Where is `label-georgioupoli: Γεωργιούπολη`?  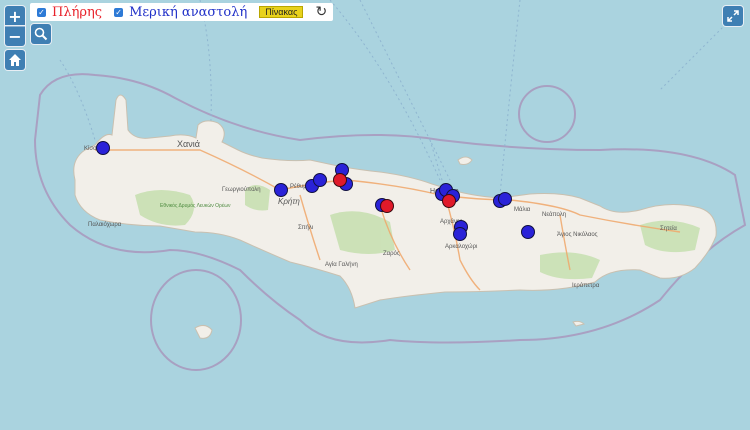
label-georgioupoli: Γεωργιούπολη is located at coordinates (241, 190).